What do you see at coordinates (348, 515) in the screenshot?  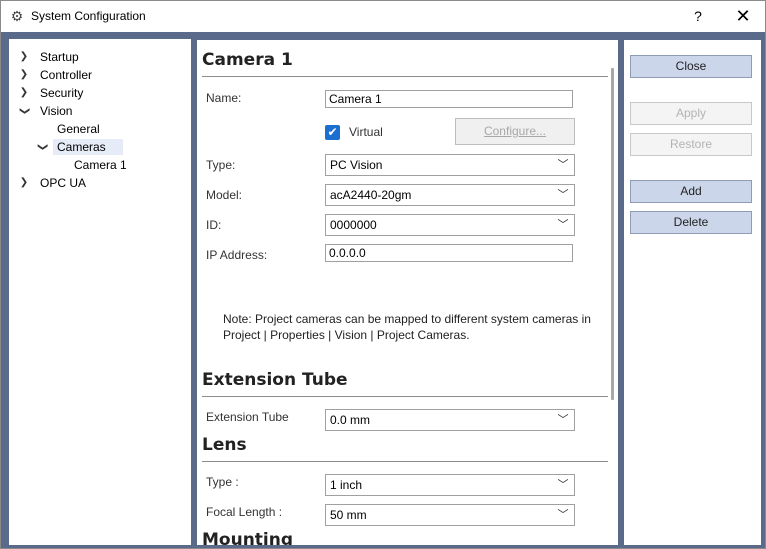 I see `focal-length-value: 50 mm` at bounding box center [348, 515].